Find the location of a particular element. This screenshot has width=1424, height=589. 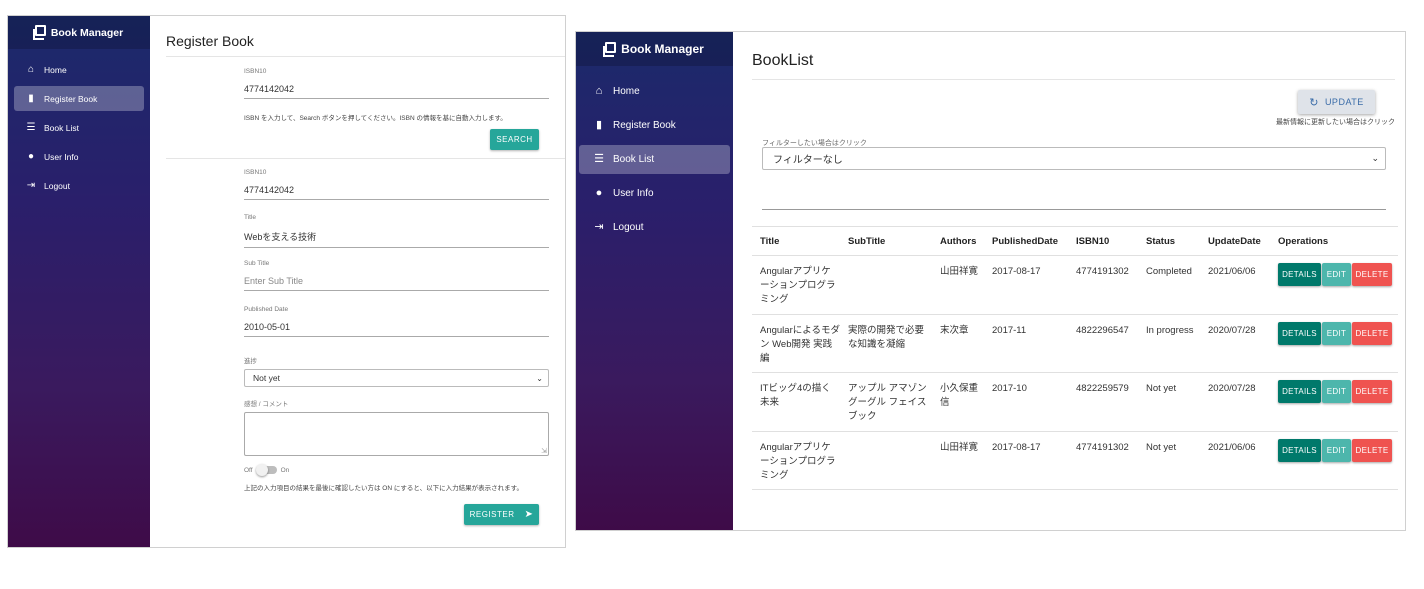

isbn-label: ISBN10 is located at coordinates (255, 172).